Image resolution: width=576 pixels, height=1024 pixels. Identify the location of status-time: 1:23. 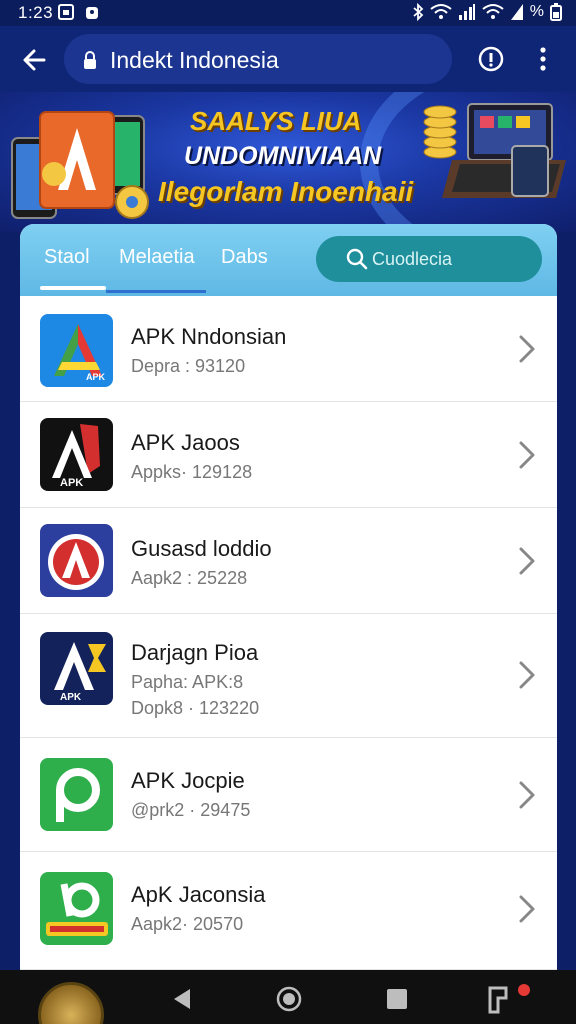
(36, 12).